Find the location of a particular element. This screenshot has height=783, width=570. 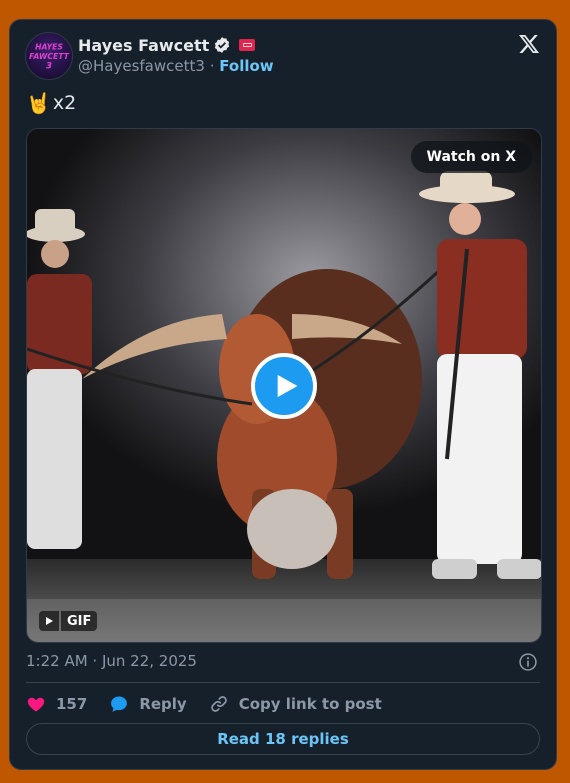

name-row: Hayes Fawcett is located at coordinates (167, 45).